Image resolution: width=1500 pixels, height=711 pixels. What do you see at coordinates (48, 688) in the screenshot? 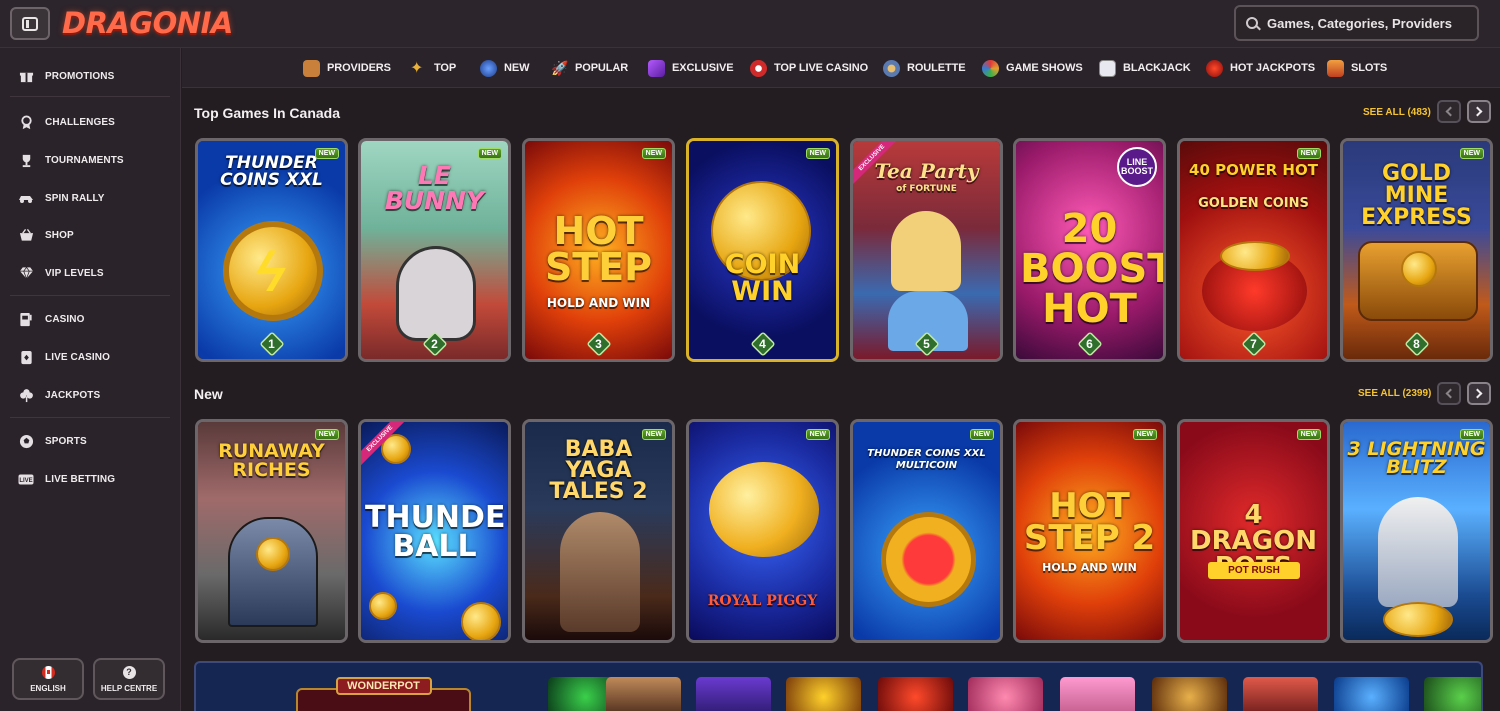
I see `language-label: ENGLISH` at bounding box center [48, 688].